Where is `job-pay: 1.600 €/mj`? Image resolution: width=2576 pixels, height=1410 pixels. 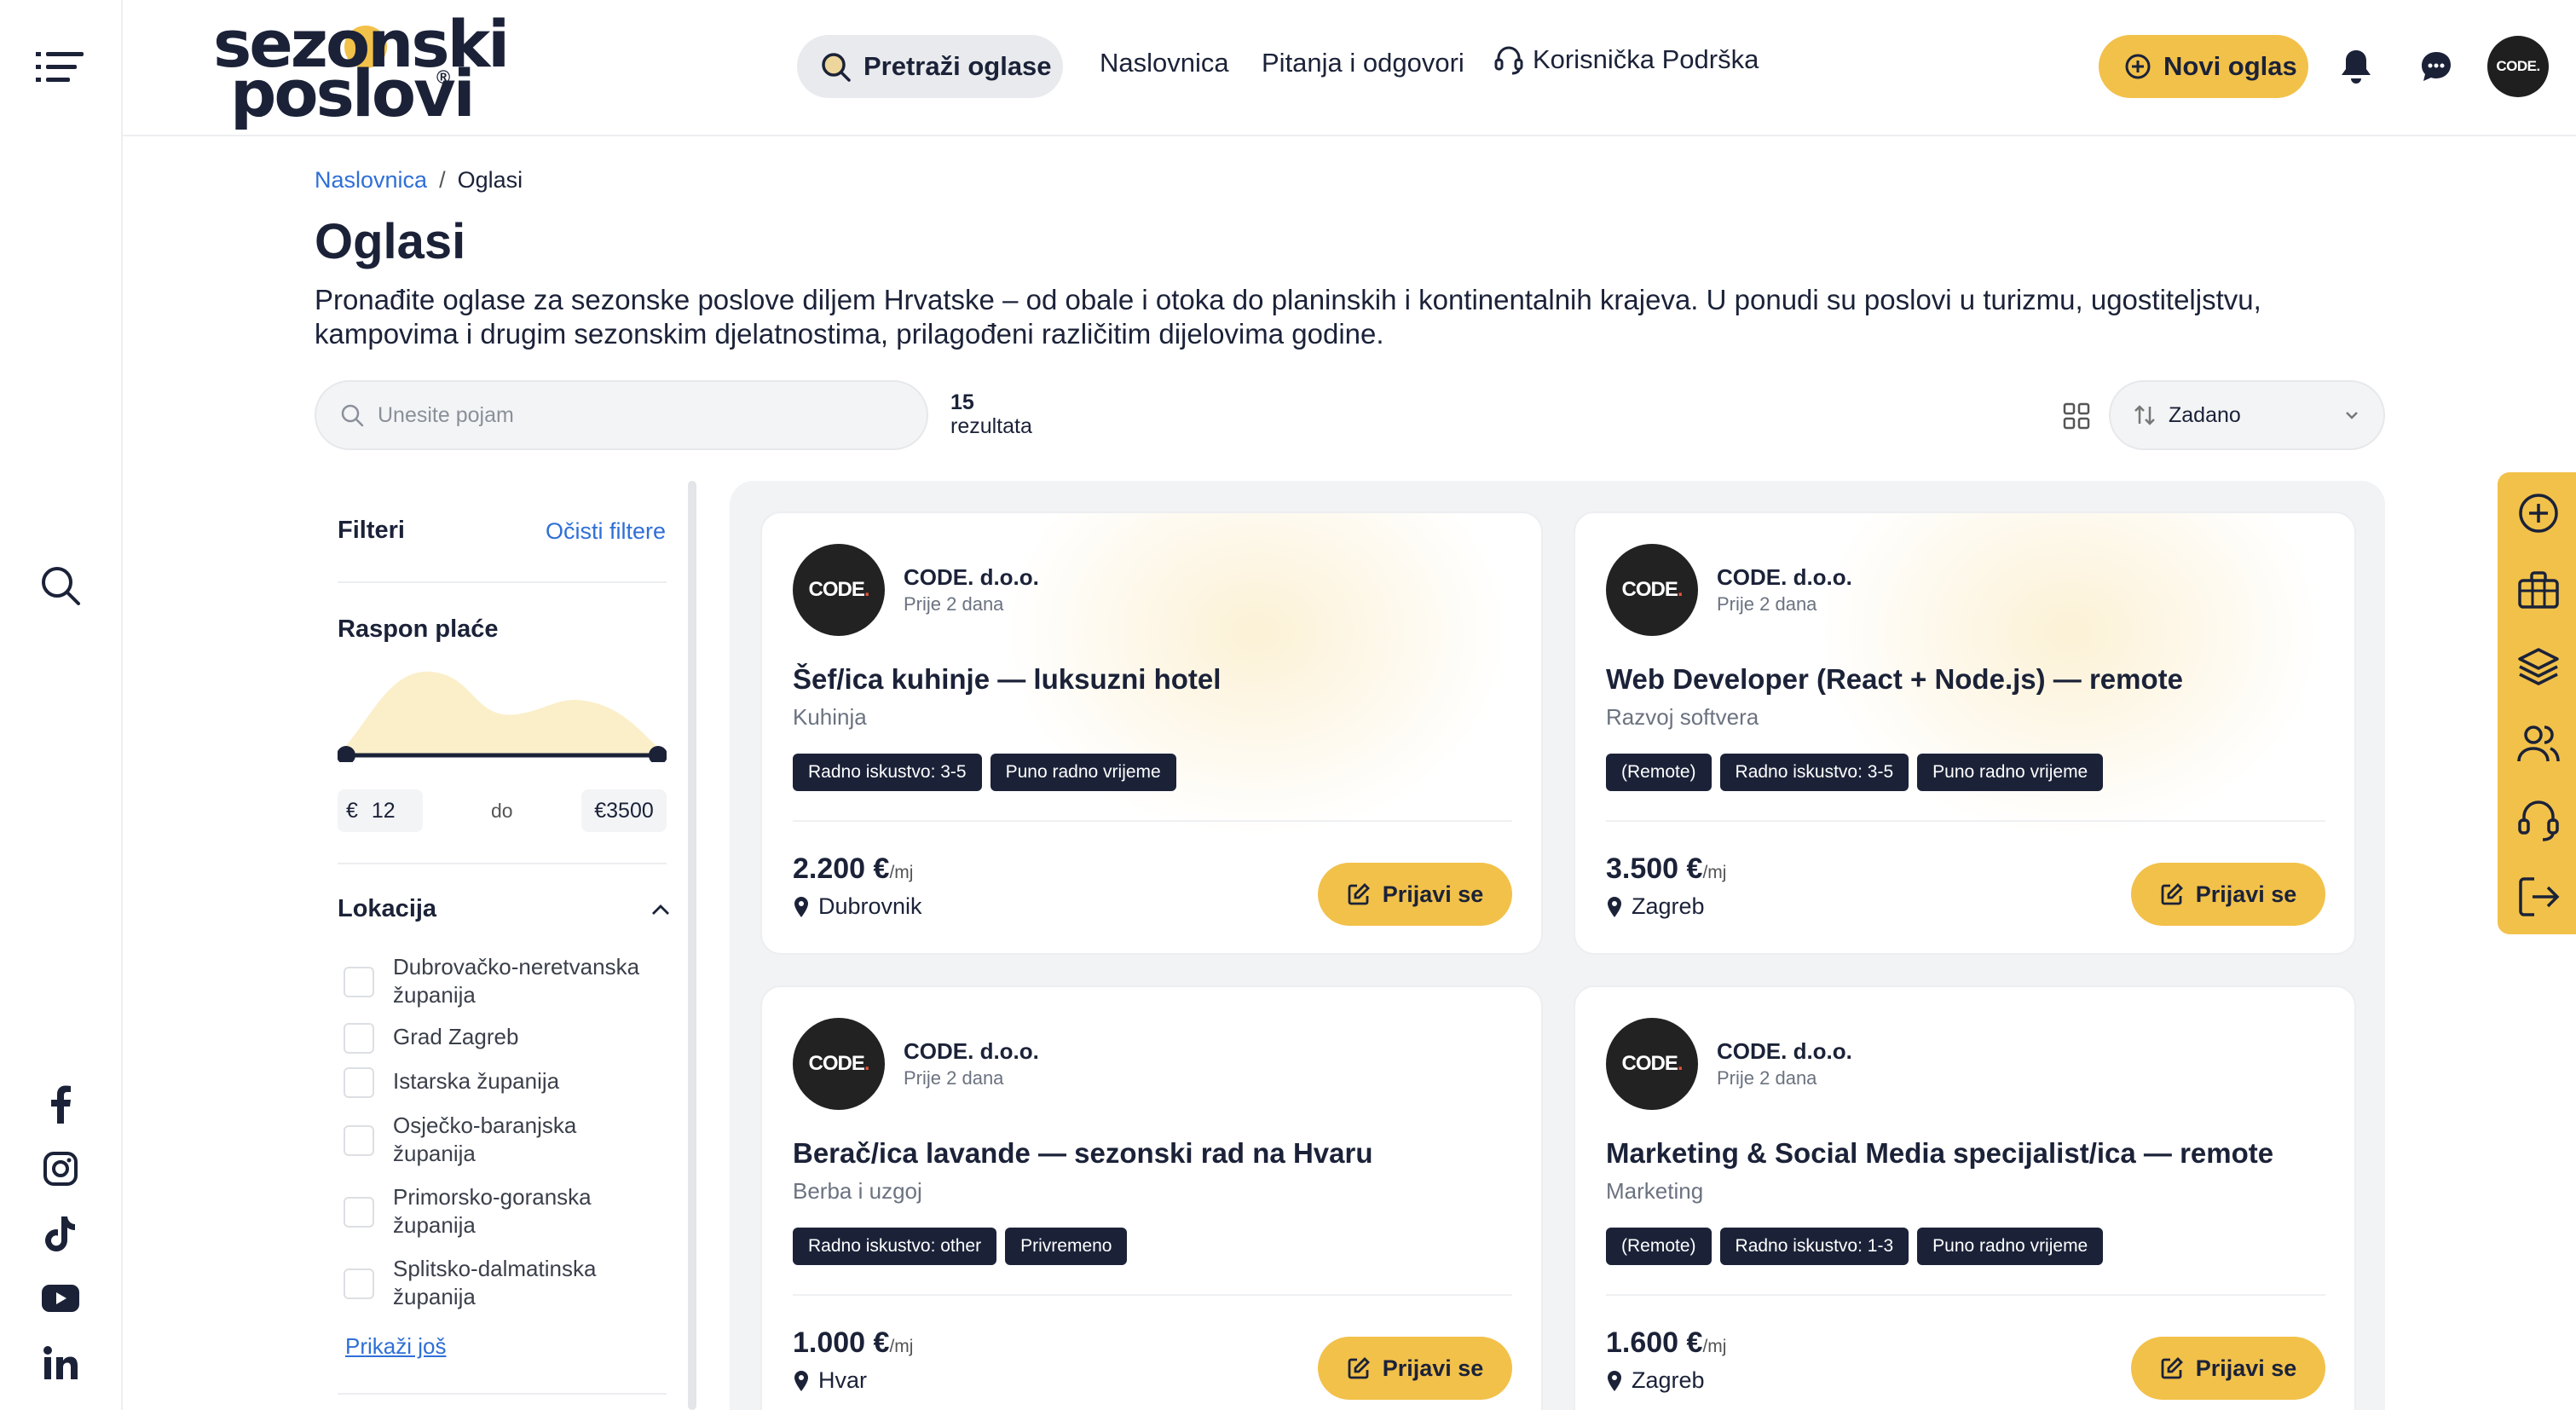 job-pay: 1.600 €/mj is located at coordinates (1666, 1343).